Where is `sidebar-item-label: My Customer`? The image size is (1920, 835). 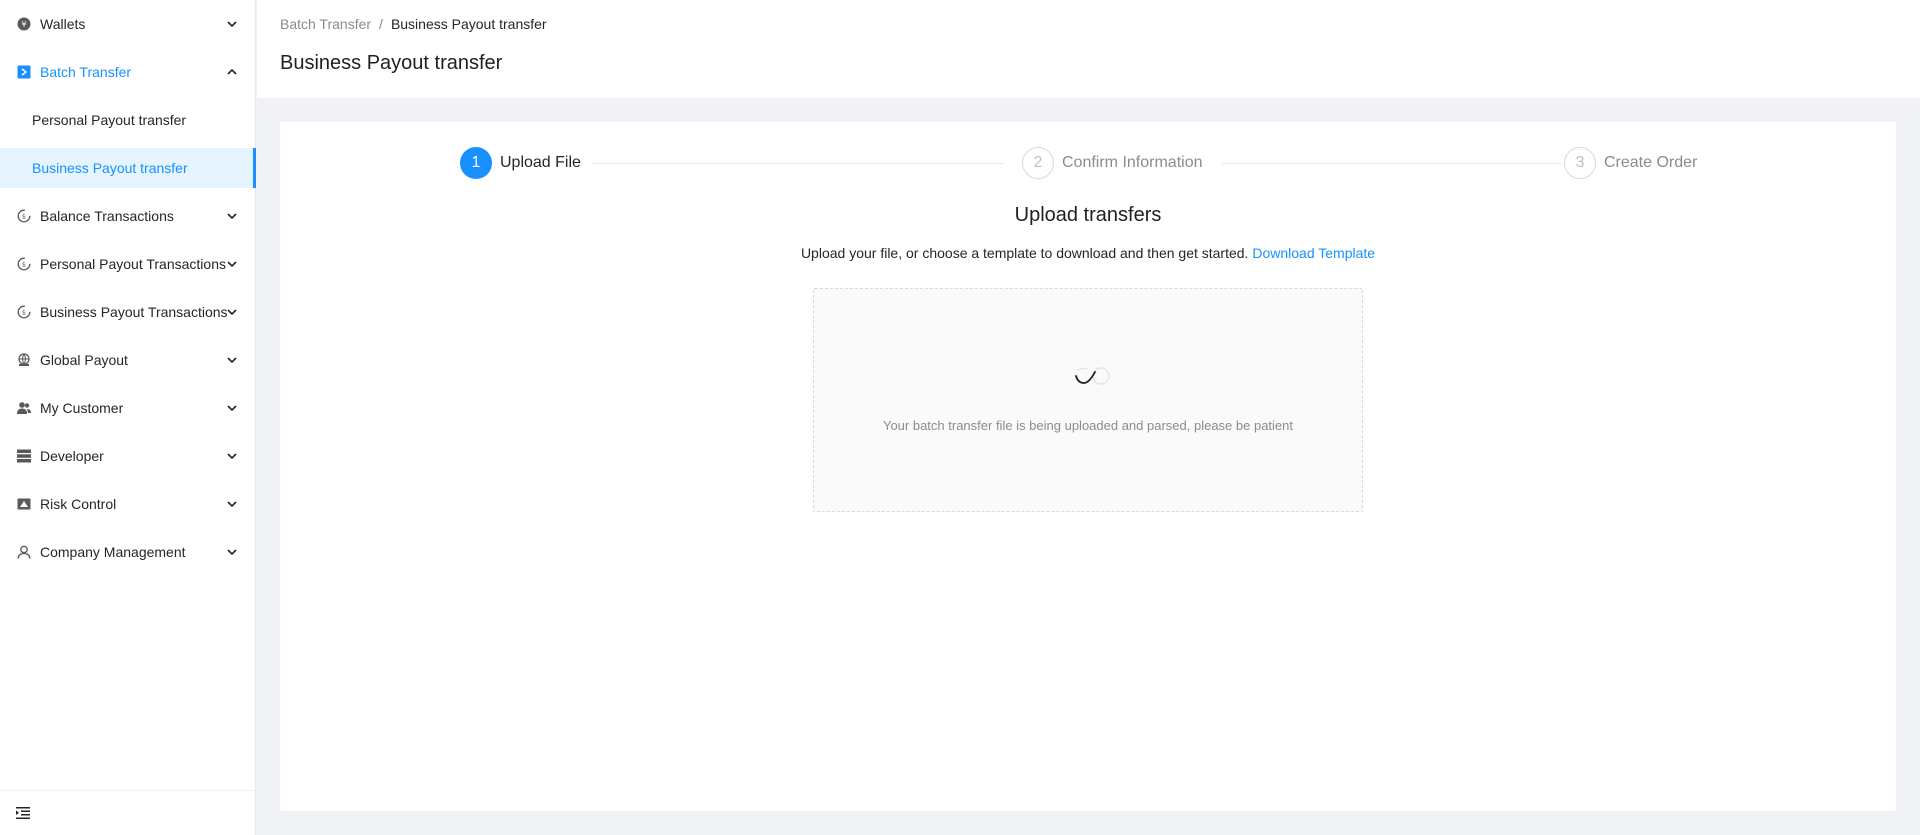 sidebar-item-label: My Customer is located at coordinates (82, 408).